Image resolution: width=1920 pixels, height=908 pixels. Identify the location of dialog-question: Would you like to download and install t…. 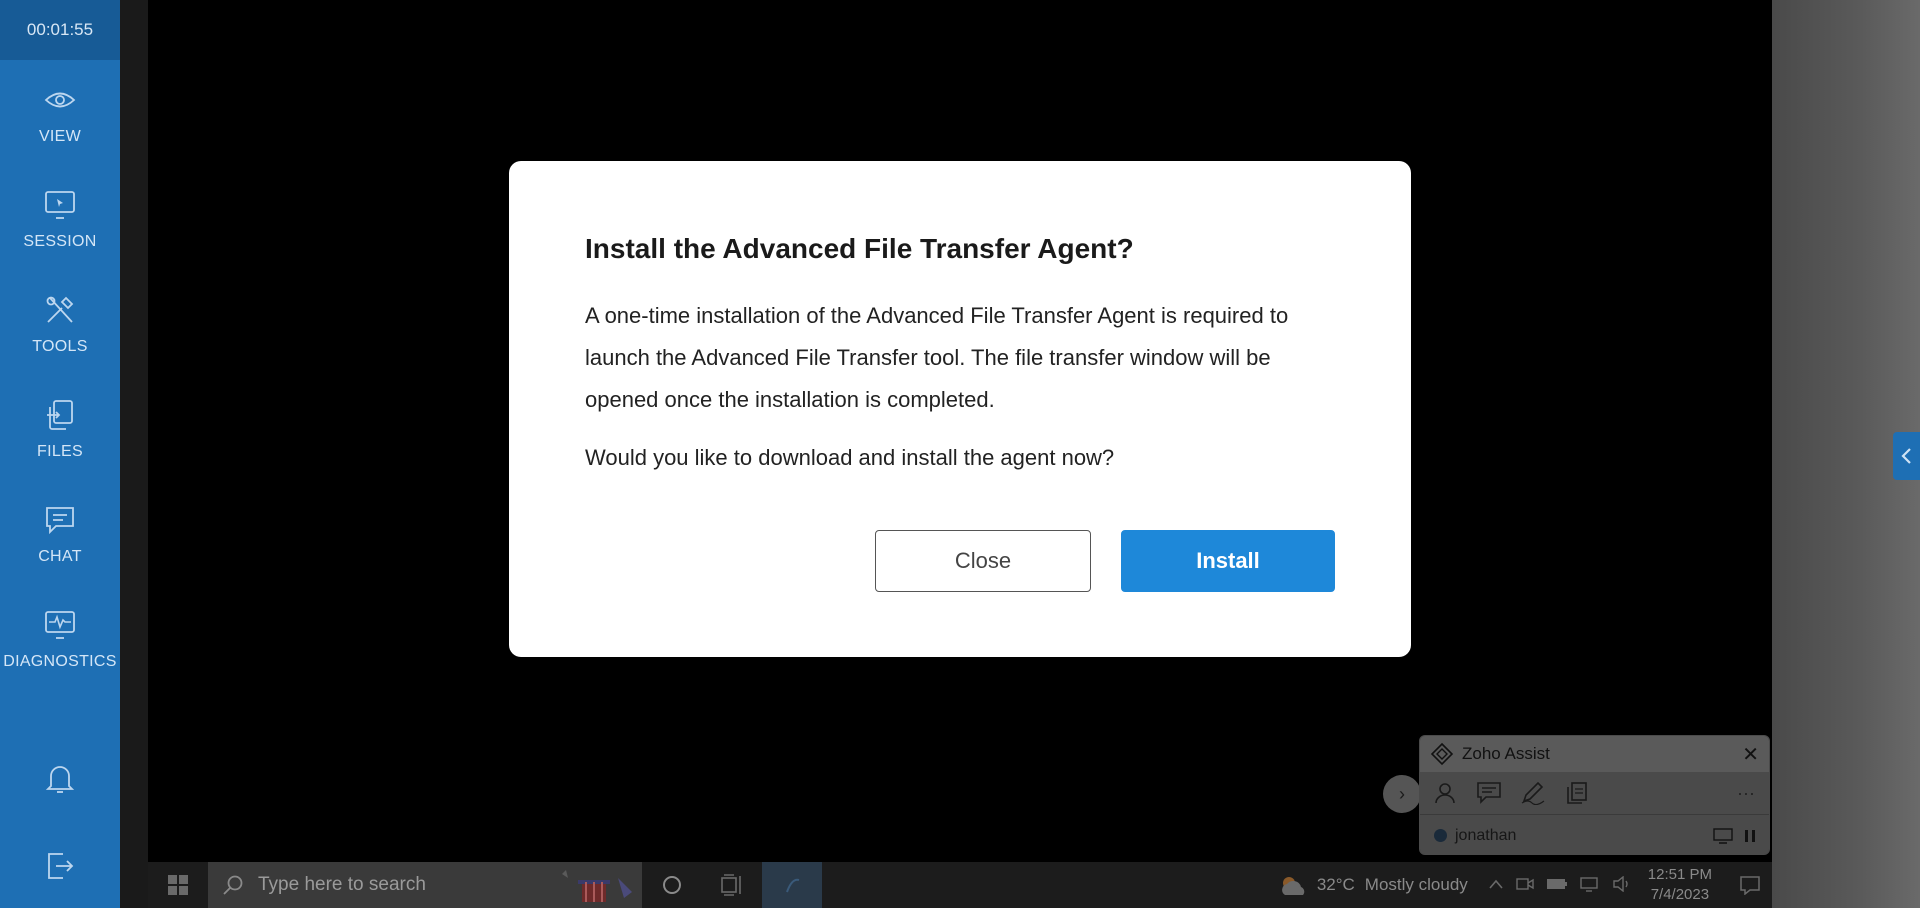
(850, 457).